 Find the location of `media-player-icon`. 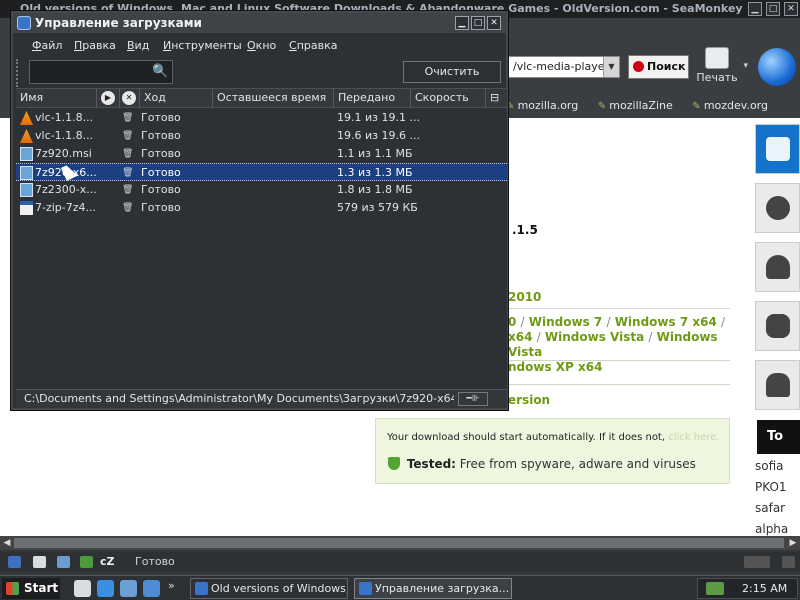

media-player-icon is located at coordinates (128, 588).